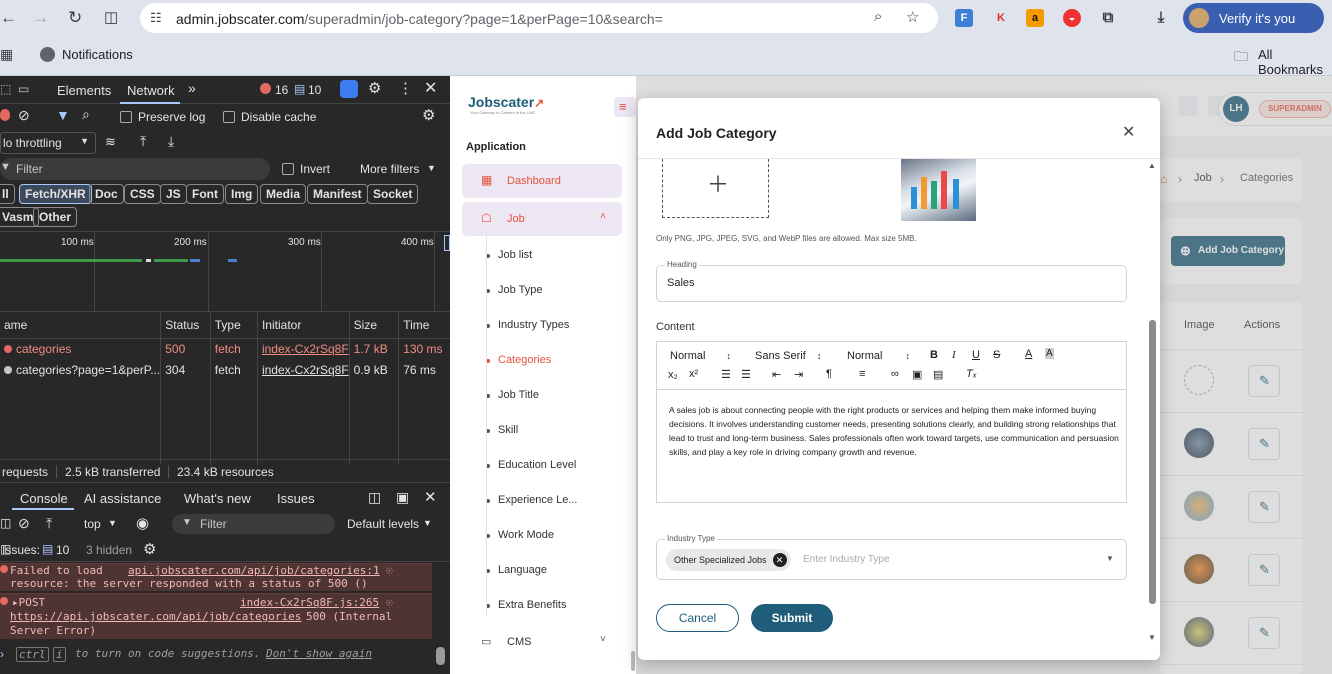 The height and width of the screenshot is (674, 1332). I want to click on sidebar-item-job: ☖ Job ˄, so click(542, 219).